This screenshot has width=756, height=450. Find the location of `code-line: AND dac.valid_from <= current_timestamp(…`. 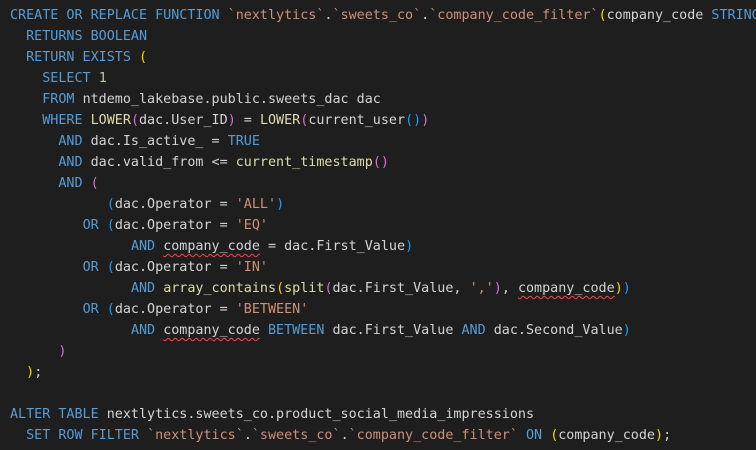

code-line: AND dac.valid_from <= current_timestamp(… is located at coordinates (378, 162).